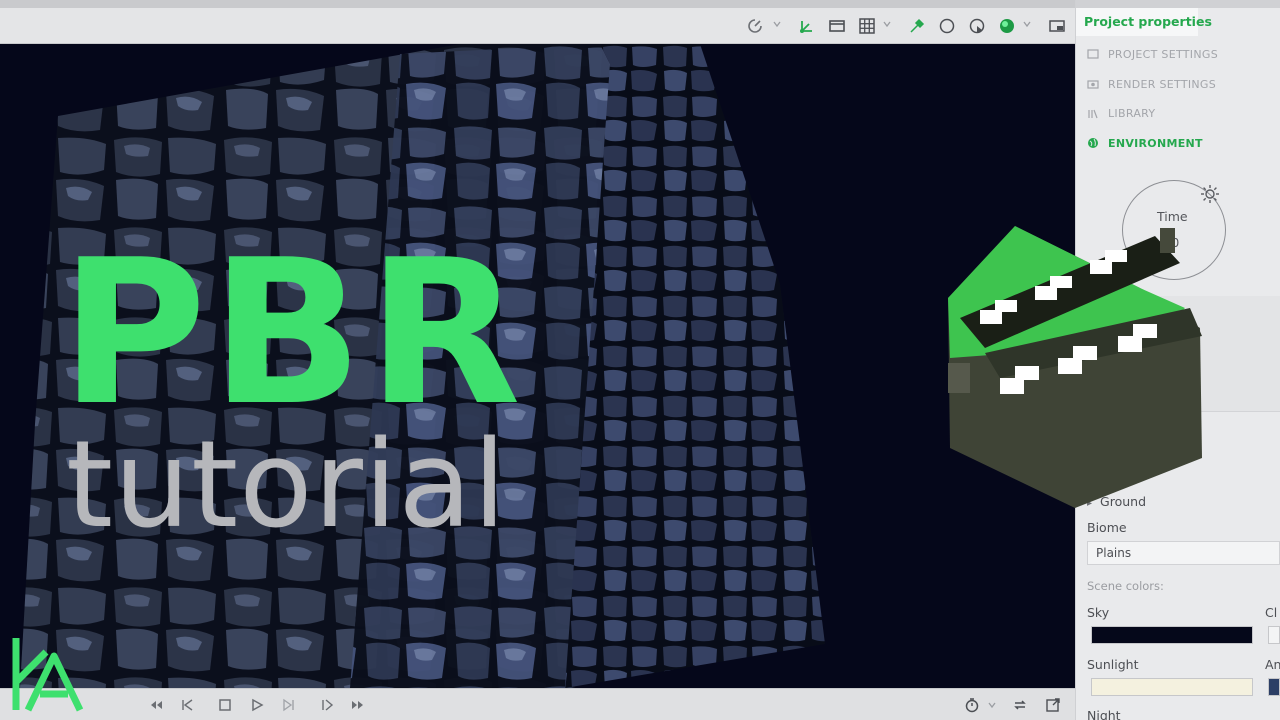 Image resolution: width=1280 pixels, height=720 pixels. What do you see at coordinates (257, 705) in the screenshot?
I see `play-icon` at bounding box center [257, 705].